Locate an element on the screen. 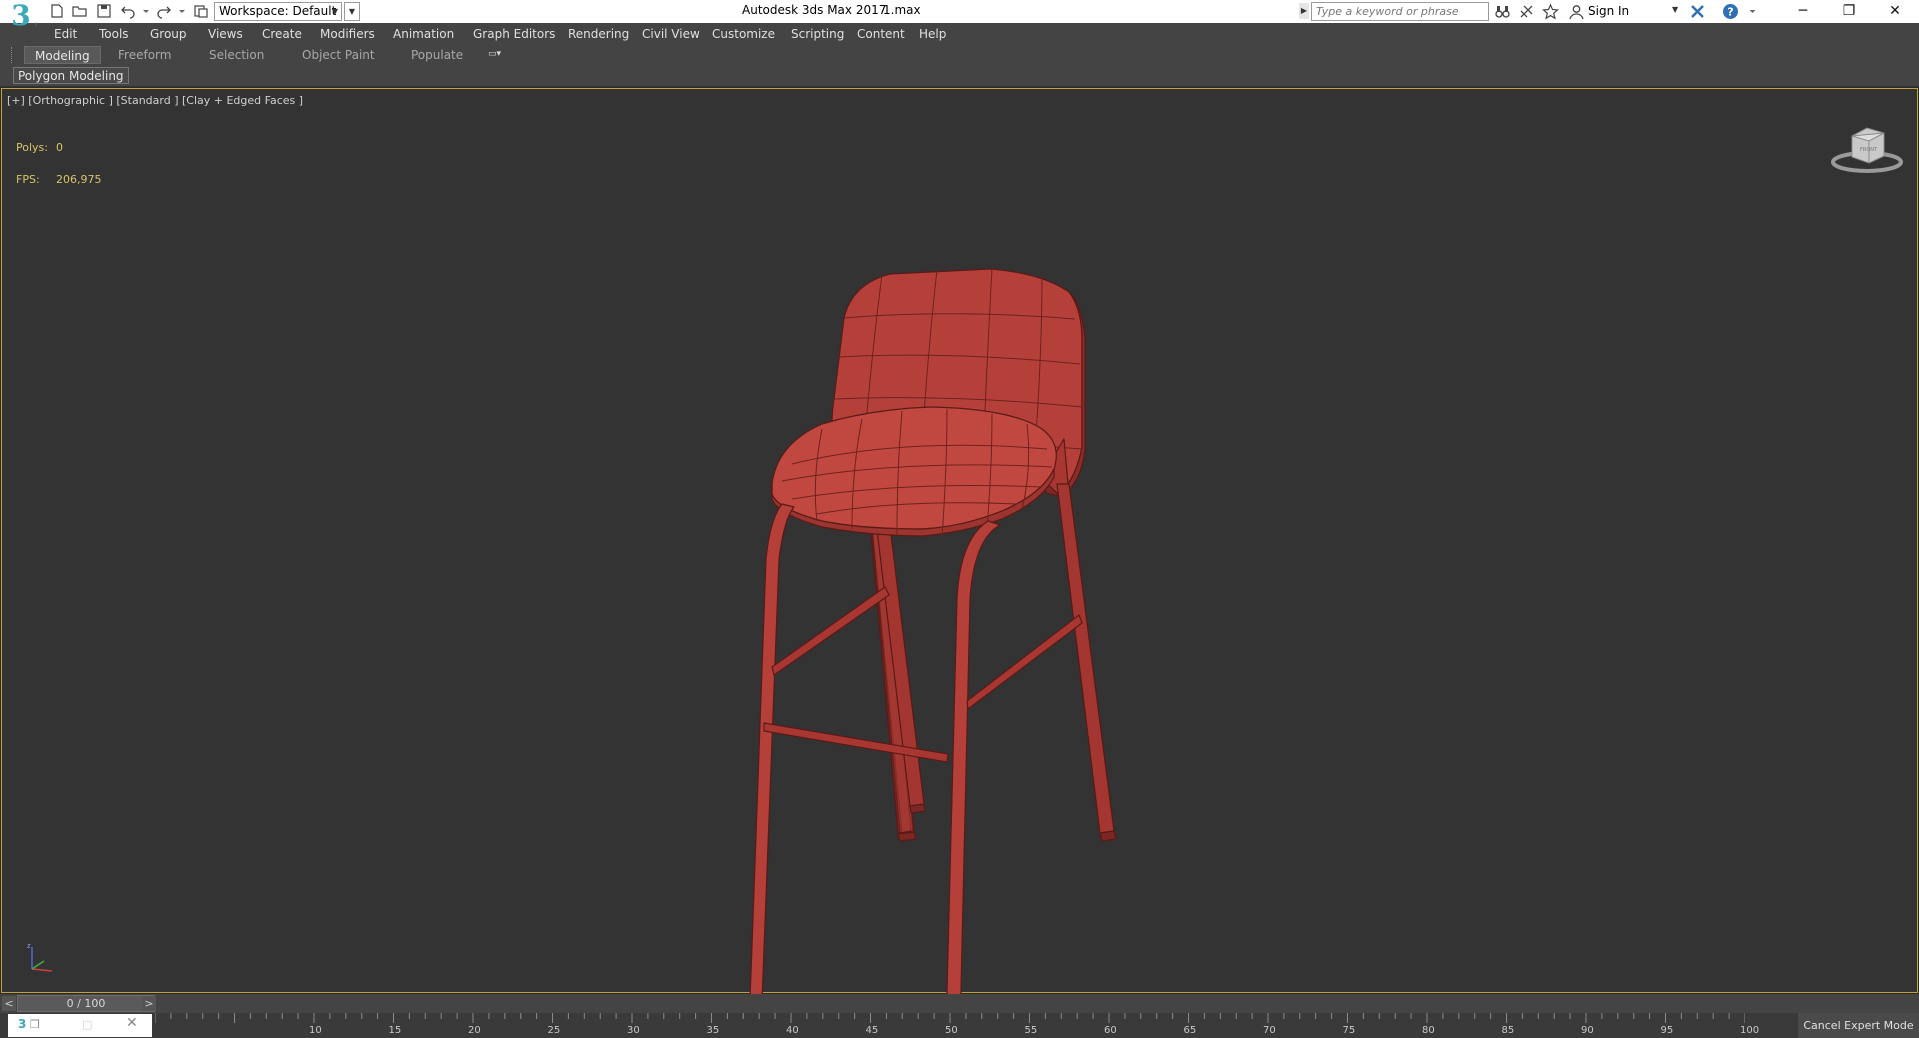 The width and height of the screenshot is (1919, 1038). timeline-tick-label: 80 is located at coordinates (1428, 1030).